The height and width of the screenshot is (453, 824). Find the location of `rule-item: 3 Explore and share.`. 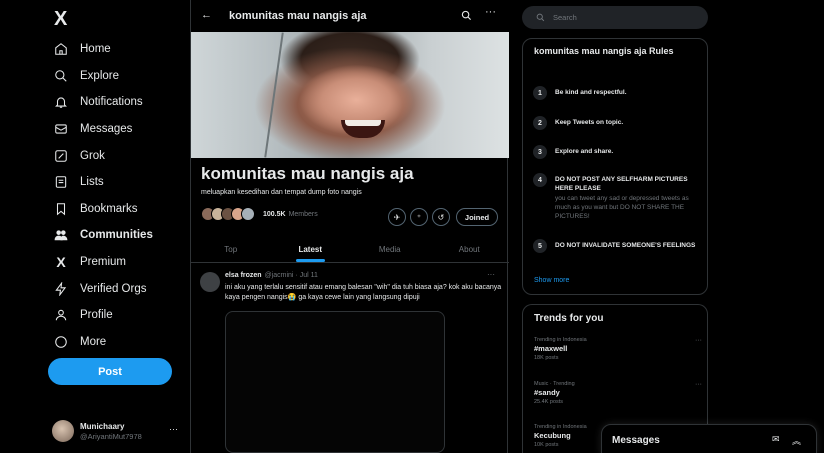

rule-item: 3 Explore and share. is located at coordinates (618, 152).